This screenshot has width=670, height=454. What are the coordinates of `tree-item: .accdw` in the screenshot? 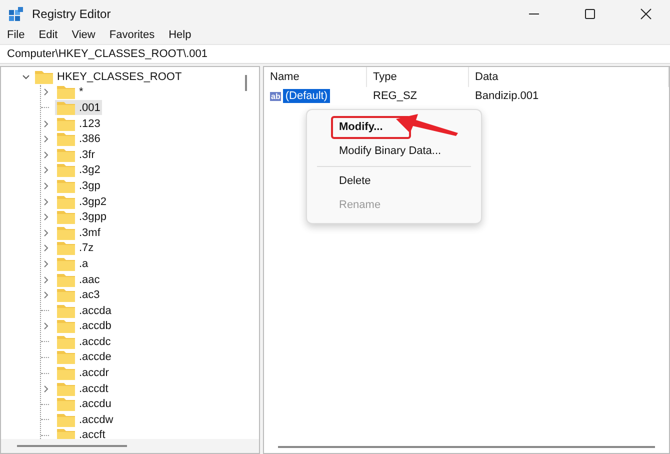 It's located at (85, 420).